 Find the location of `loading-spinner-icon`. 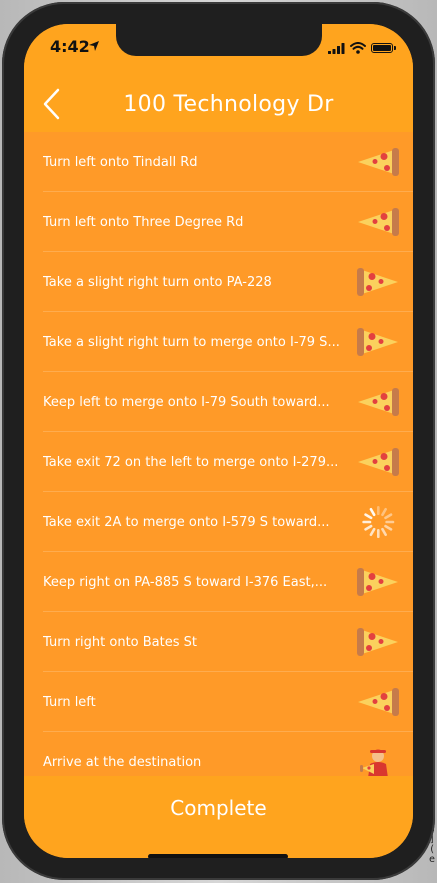

loading-spinner-icon is located at coordinates (378, 522).